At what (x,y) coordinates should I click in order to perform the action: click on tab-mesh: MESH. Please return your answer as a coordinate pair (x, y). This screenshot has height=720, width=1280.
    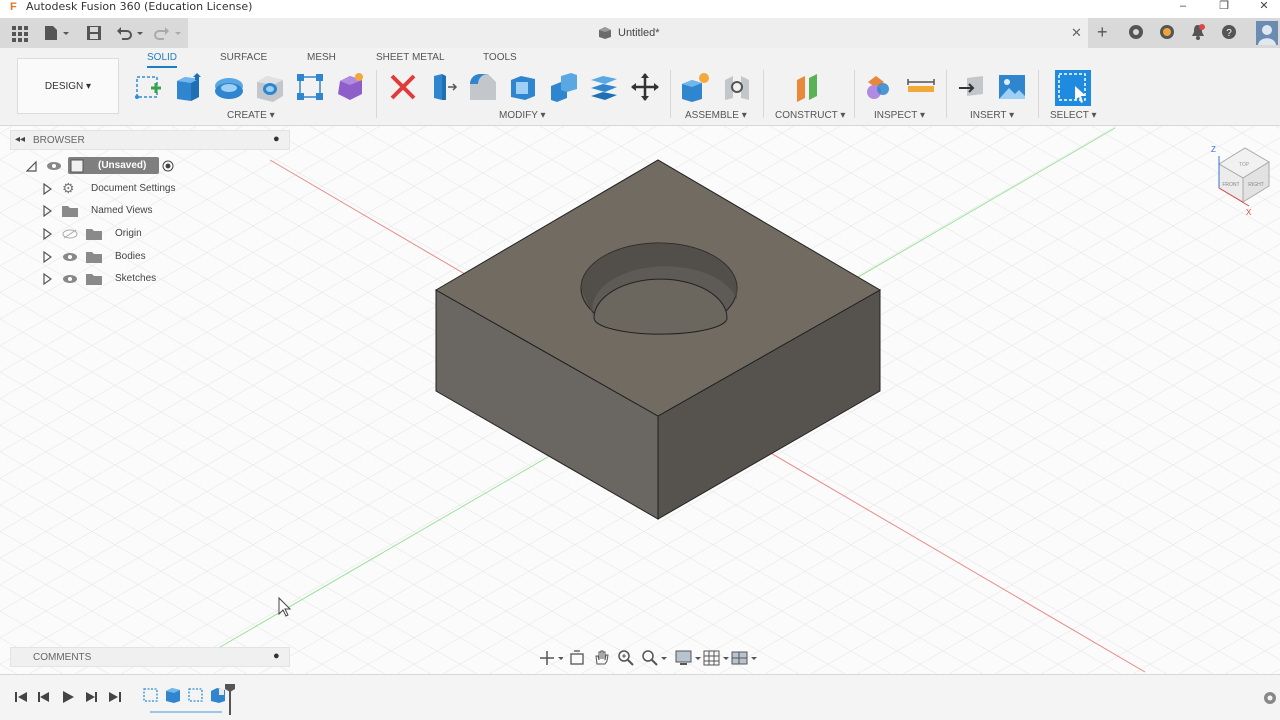
    Looking at the image, I should click on (321, 57).